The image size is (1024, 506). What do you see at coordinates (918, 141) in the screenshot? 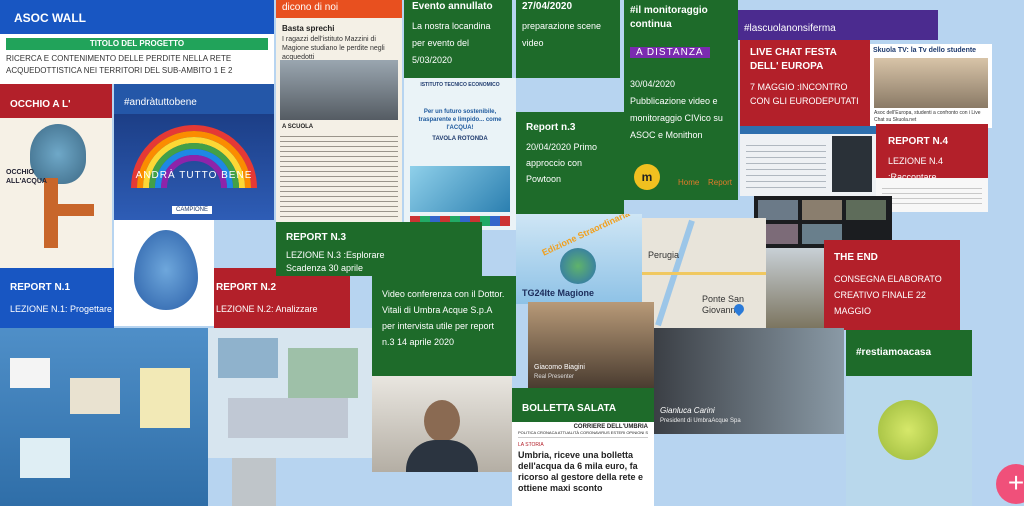
I see `report4-title: REPORT N.4` at bounding box center [918, 141].